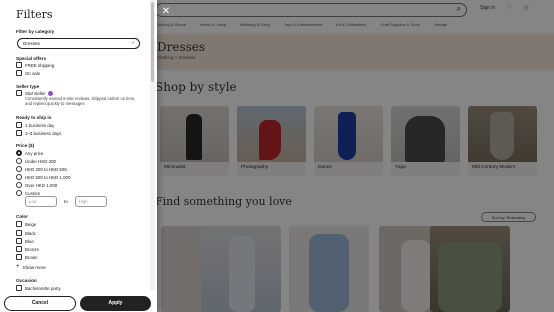  I want to click on option-label: FREE shipping, so click(40, 65).